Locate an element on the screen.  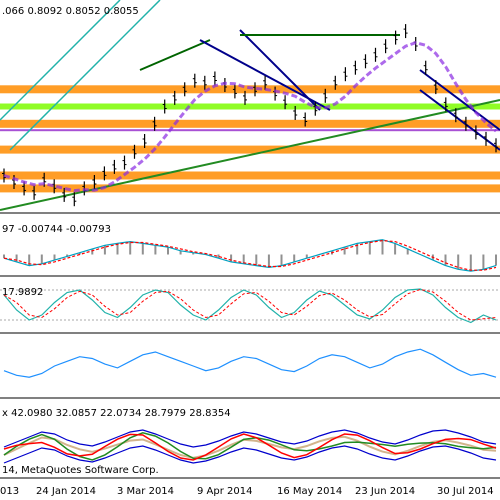
macd-header: 97 -0.00744 -0.00793 is located at coordinates (56, 229).